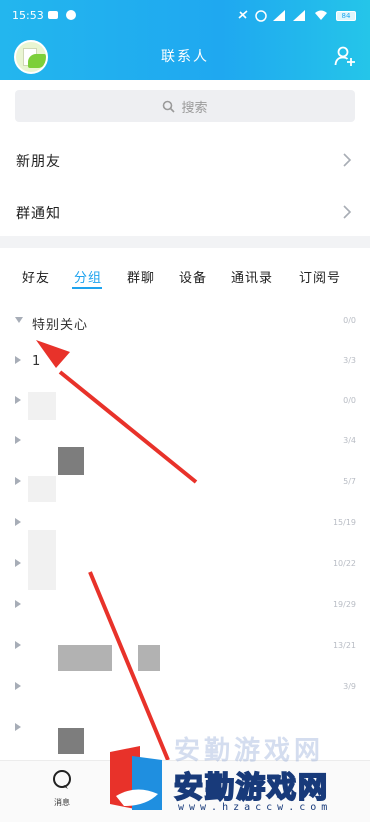 The image size is (370, 822). What do you see at coordinates (185, 160) in the screenshot?
I see `new-friends-row: 新朋友` at bounding box center [185, 160].